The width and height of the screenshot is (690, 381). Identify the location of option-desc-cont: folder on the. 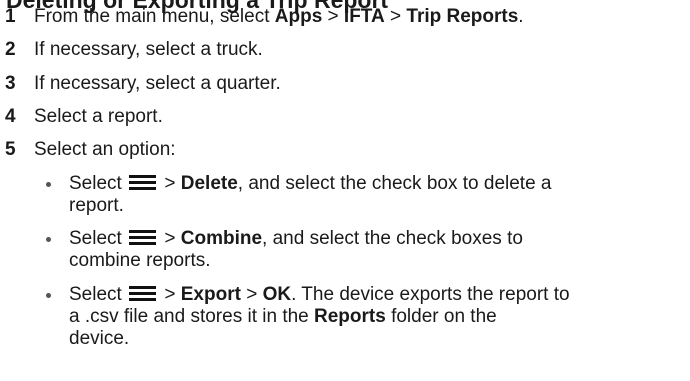
(441, 316).